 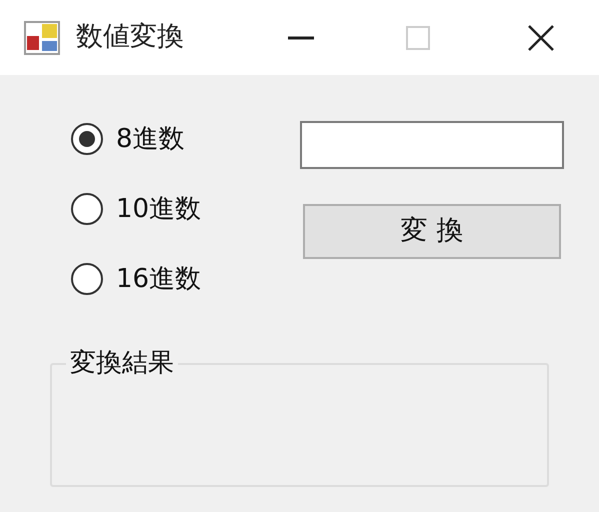 I want to click on convert-button: 変 換, so click(x=432, y=231).